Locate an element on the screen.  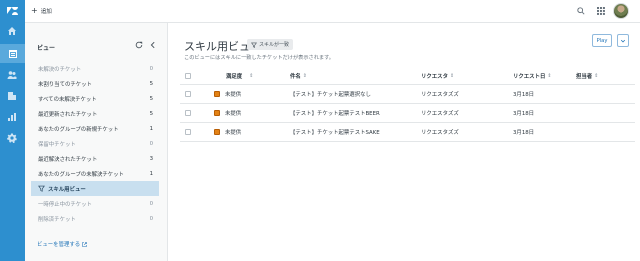
view-item-label: すべての未解決チケット is located at coordinates (67, 99).